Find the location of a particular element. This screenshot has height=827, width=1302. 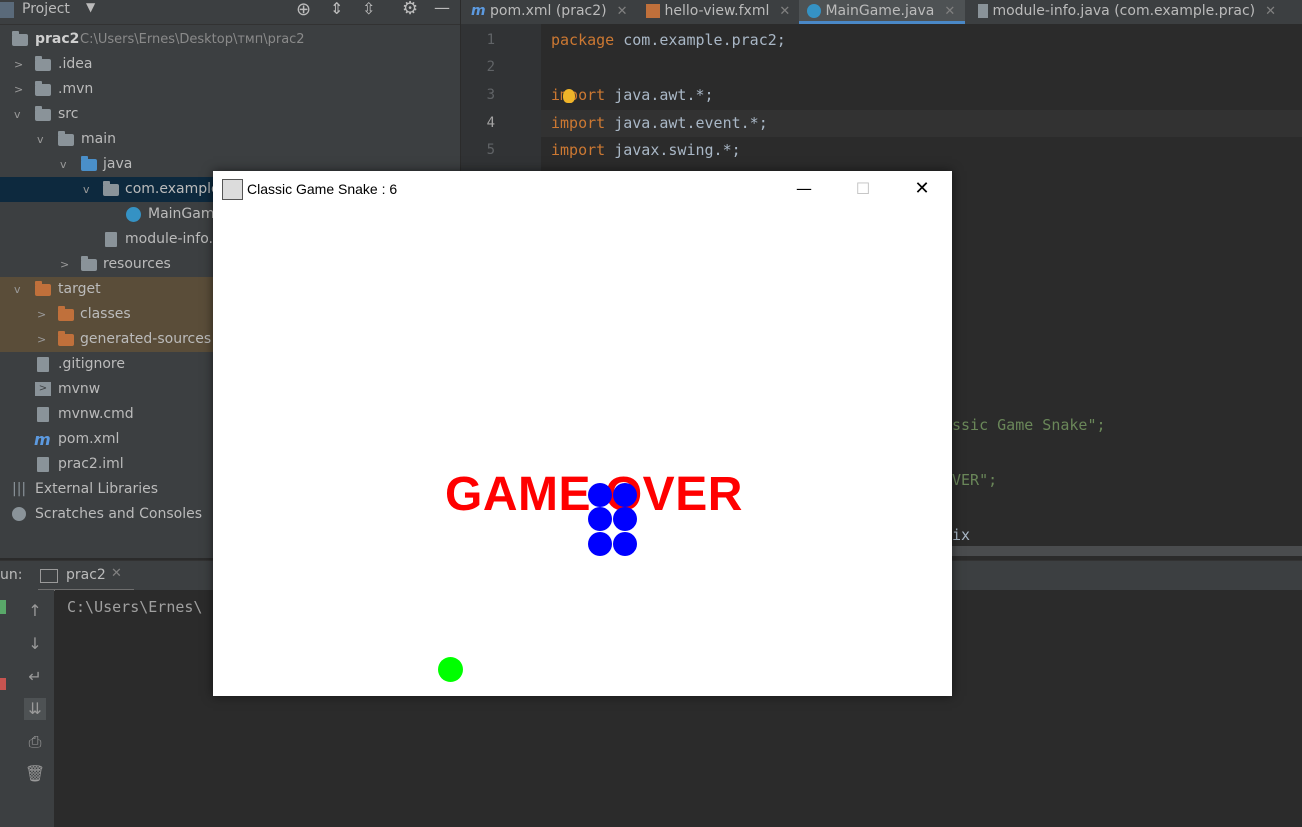

trash-icon: 🗑 is located at coordinates (35, 774).